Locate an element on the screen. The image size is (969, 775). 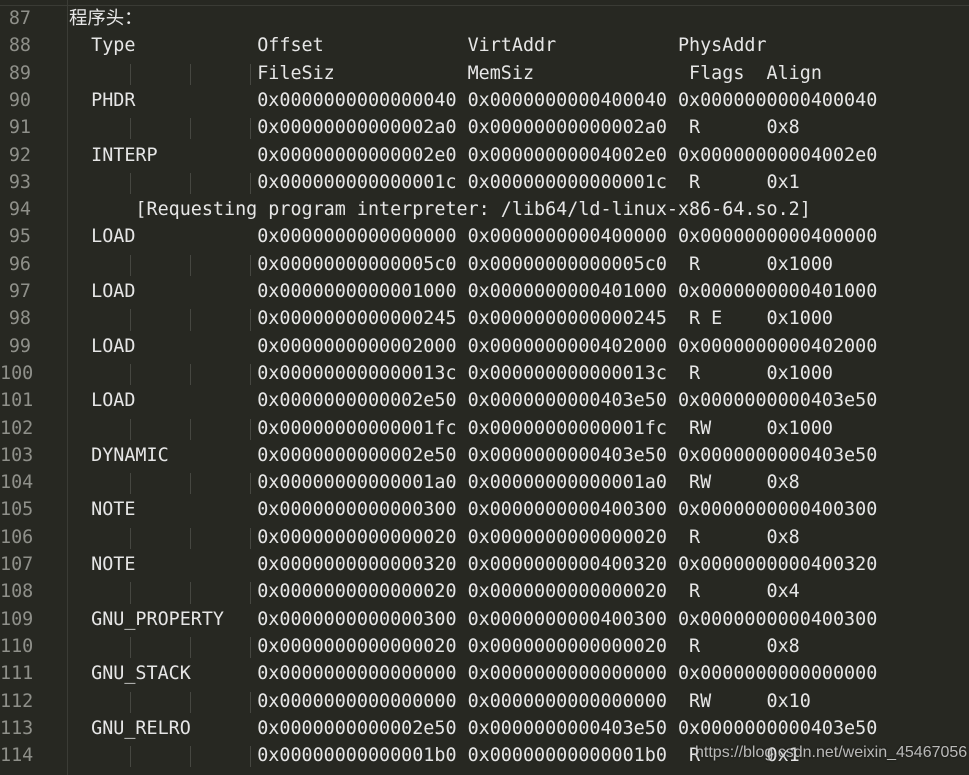
line-number: 87 is located at coordinates (19, 18).